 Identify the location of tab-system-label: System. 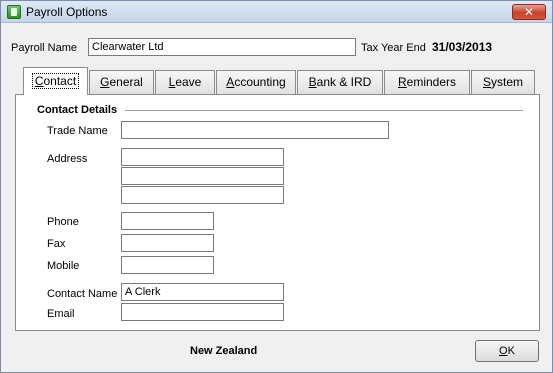
(503, 82).